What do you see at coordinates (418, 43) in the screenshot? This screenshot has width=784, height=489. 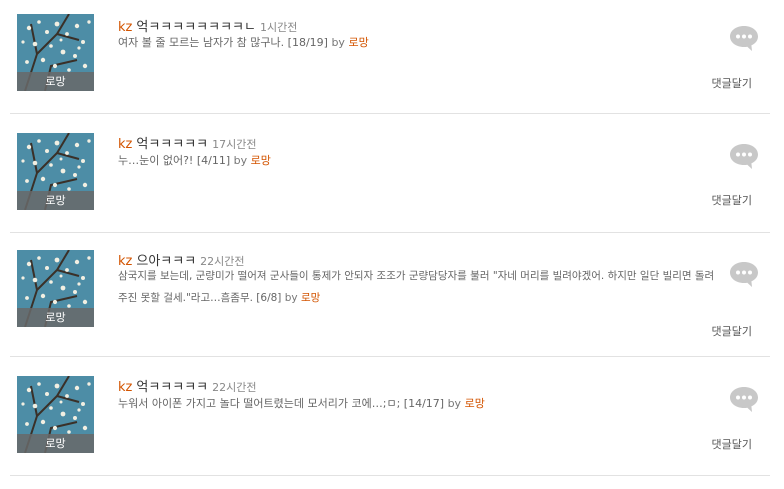 I see `quoted-text: 여자 볼 줄 모르는 남자가 참 많구나. [18/19] by 로망` at bounding box center [418, 43].